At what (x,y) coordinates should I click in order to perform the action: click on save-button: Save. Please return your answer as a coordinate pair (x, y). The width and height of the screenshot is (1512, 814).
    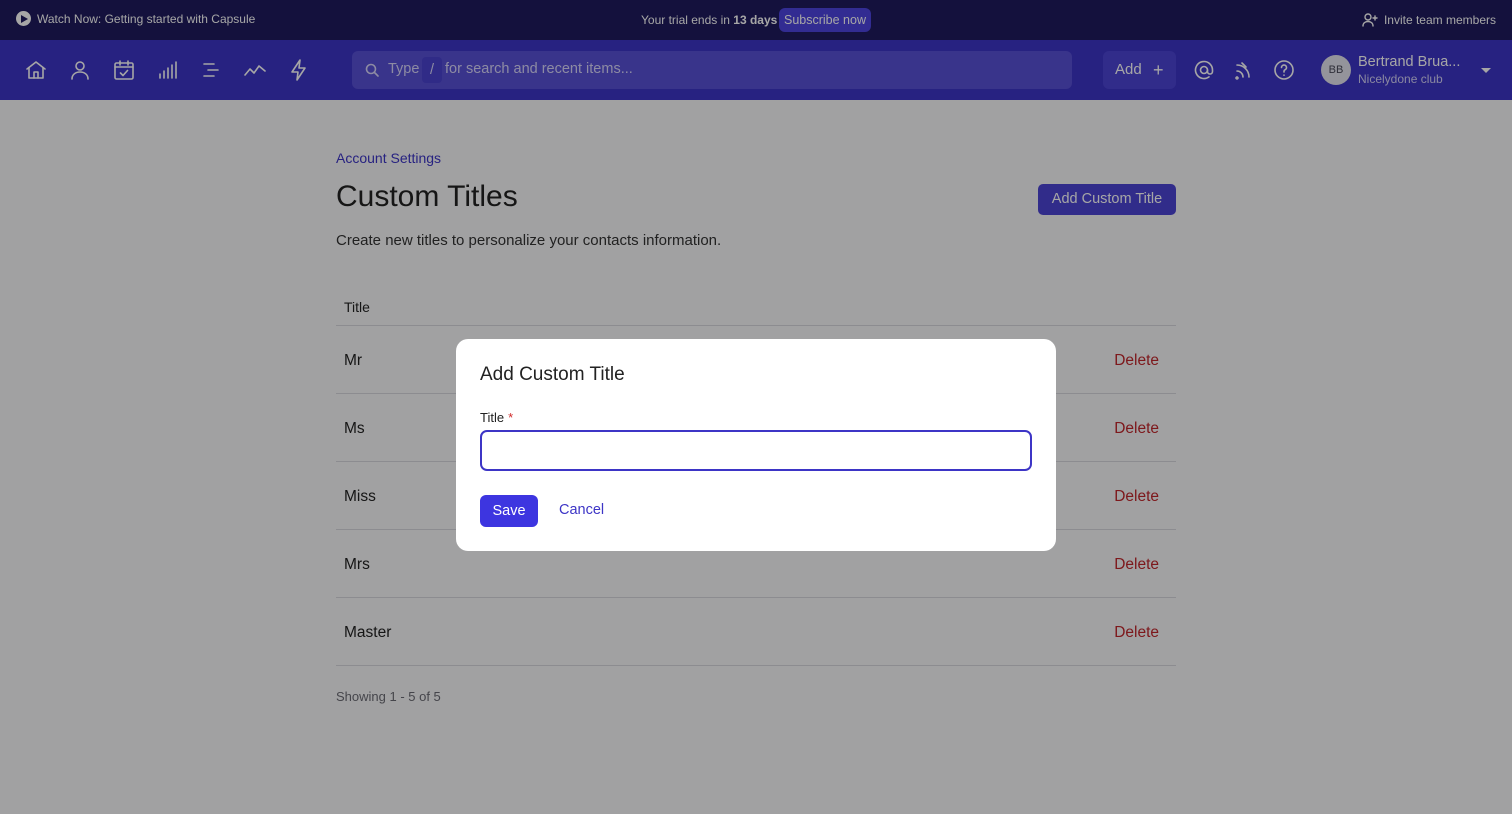
    Looking at the image, I should click on (509, 511).